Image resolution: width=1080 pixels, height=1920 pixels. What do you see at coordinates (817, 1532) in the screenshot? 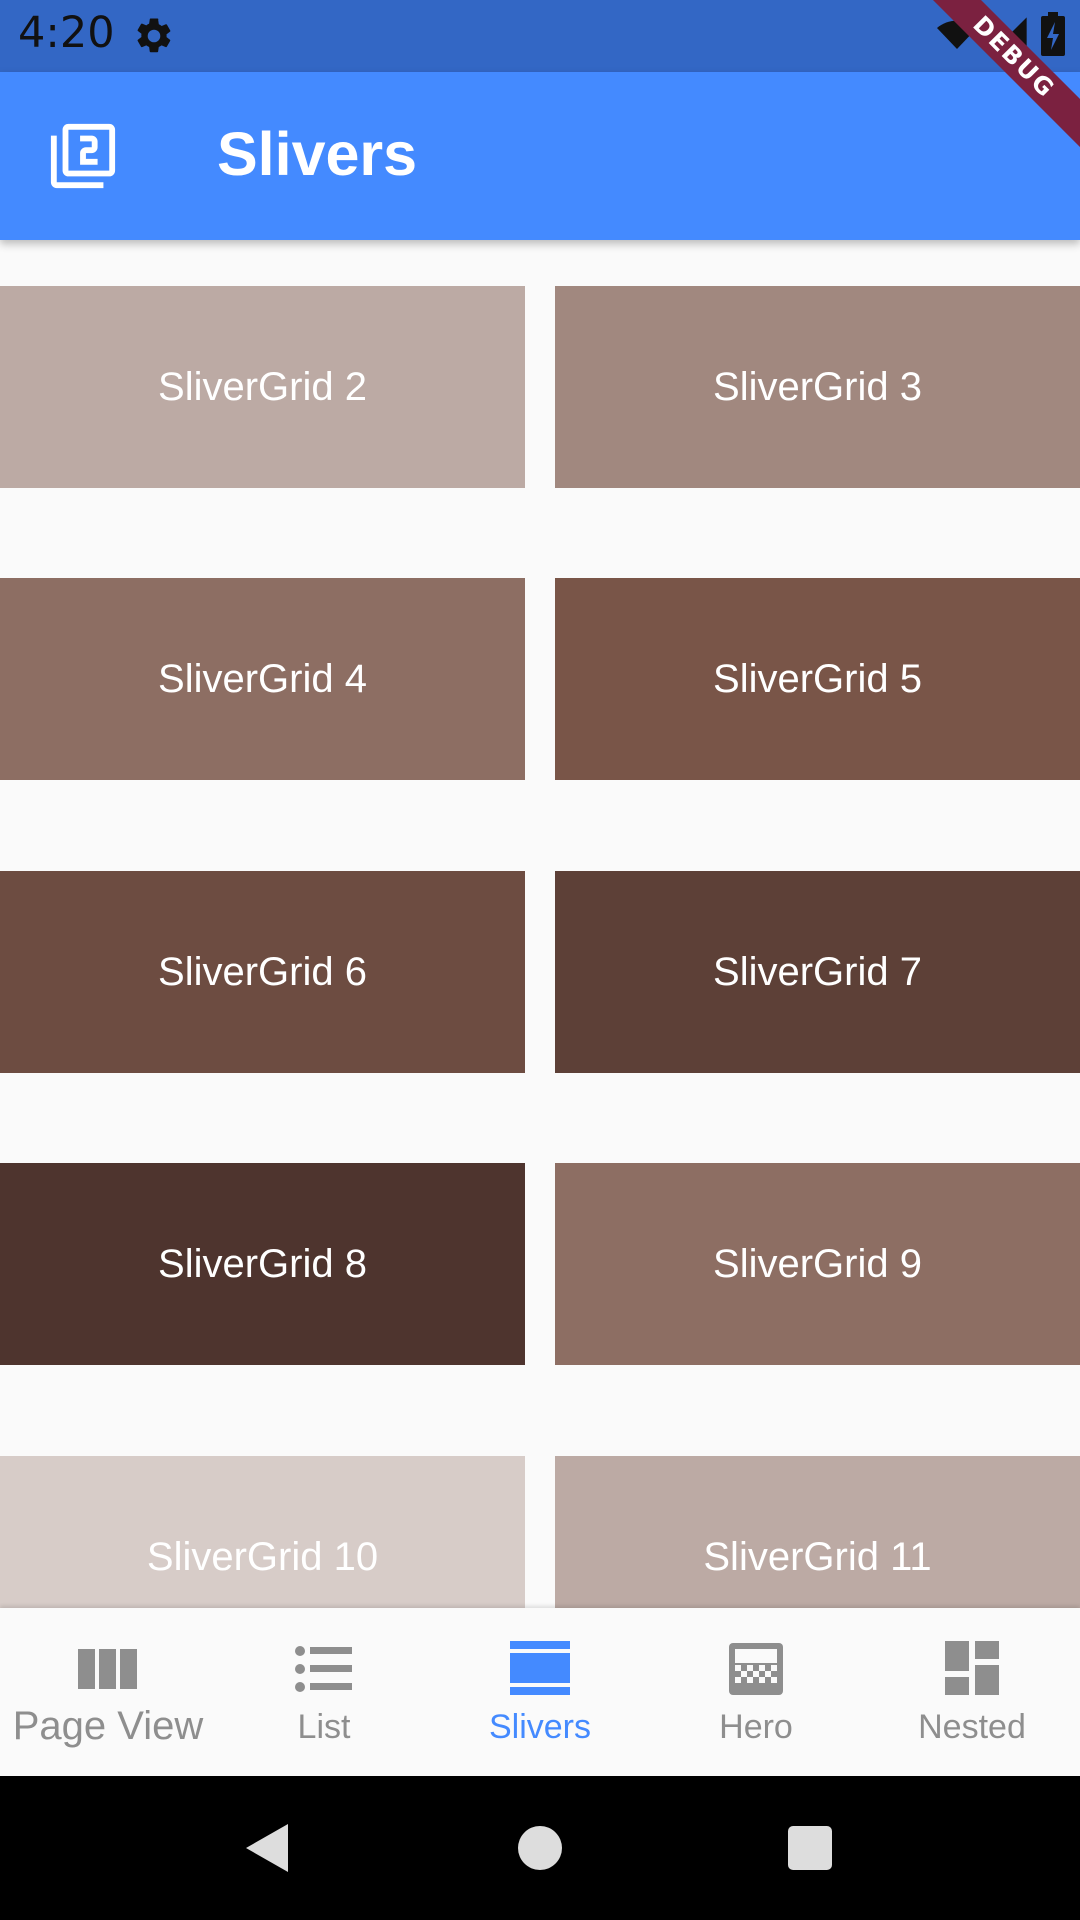
I see `grid-tile: SliverGrid 11` at bounding box center [817, 1532].